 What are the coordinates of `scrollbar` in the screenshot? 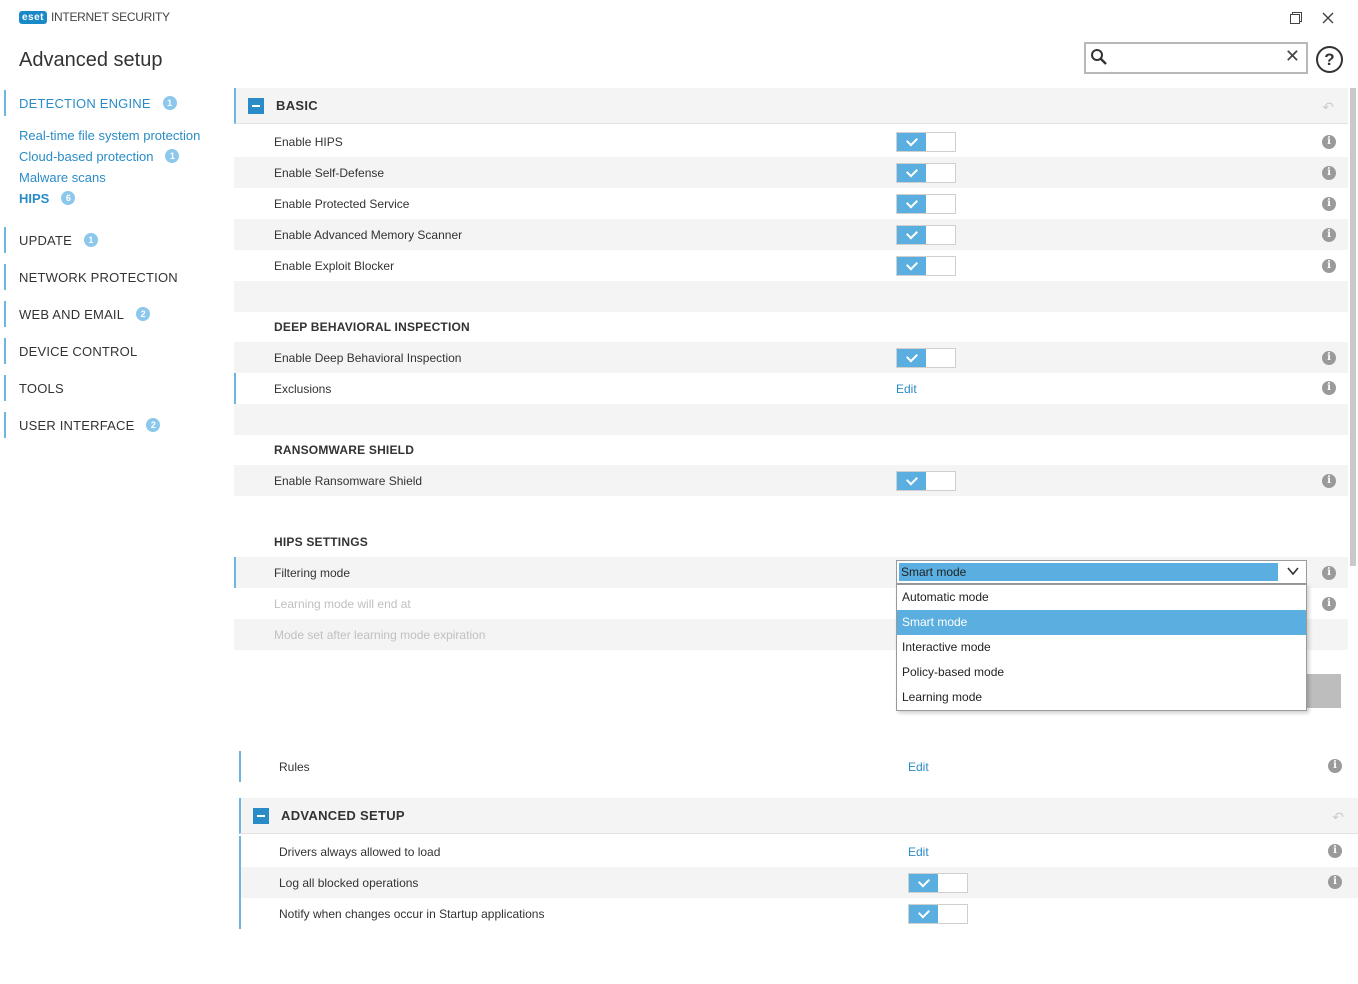 It's located at (1353, 376).